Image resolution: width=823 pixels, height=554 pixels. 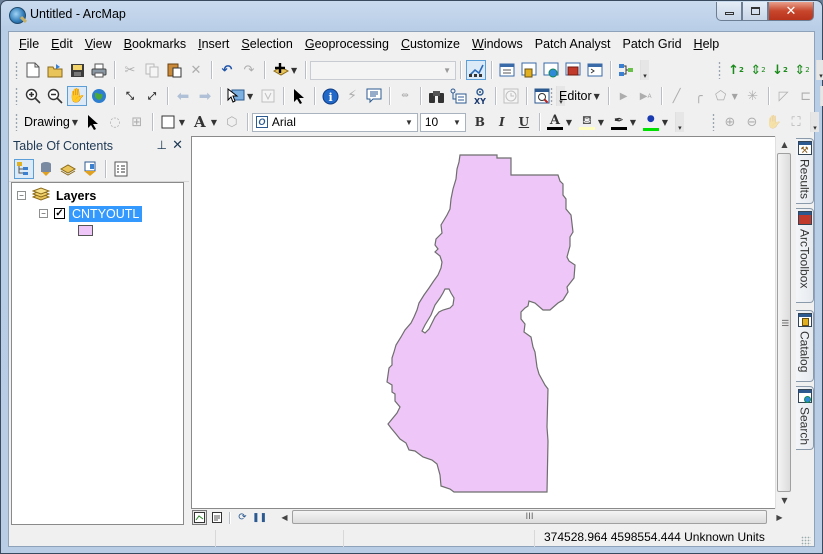 What do you see at coordinates (784, 96) in the screenshot?
I see `topology-edit-icon: ◸` at bounding box center [784, 96].